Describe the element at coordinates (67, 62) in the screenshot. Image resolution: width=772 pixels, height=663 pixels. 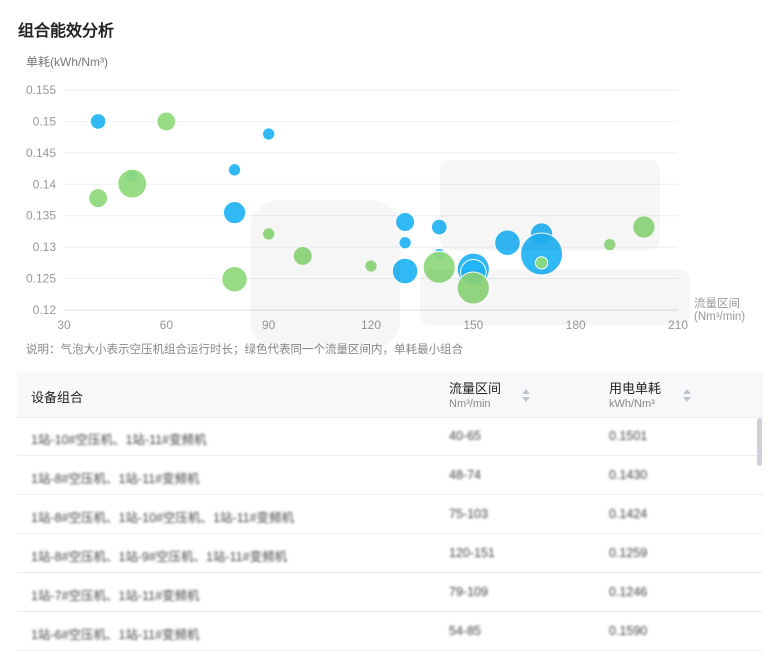
I see `y-axis-label: 单耗(kWh/Nm³)` at that location.